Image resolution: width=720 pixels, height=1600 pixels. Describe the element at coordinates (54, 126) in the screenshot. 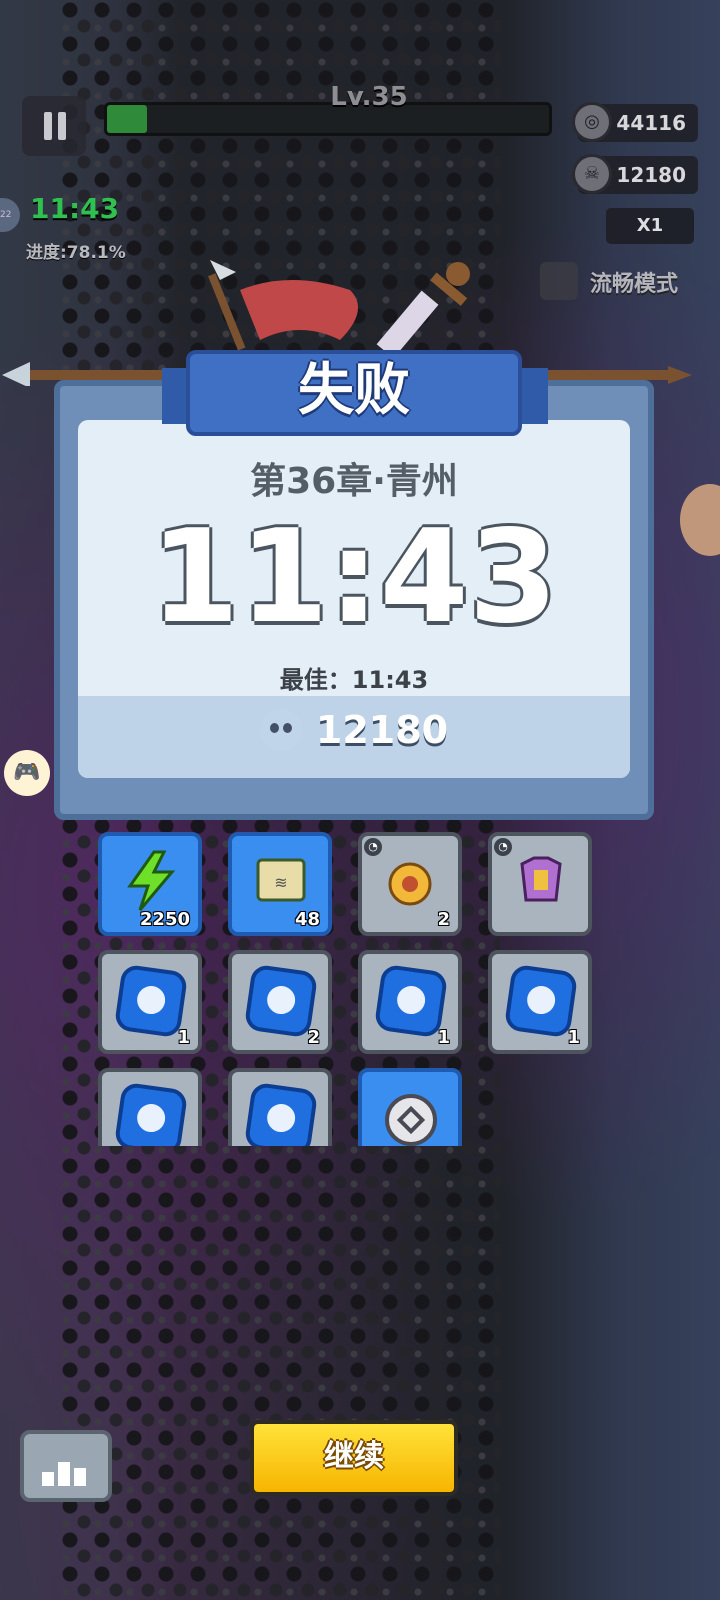

I see `pause-button` at that location.